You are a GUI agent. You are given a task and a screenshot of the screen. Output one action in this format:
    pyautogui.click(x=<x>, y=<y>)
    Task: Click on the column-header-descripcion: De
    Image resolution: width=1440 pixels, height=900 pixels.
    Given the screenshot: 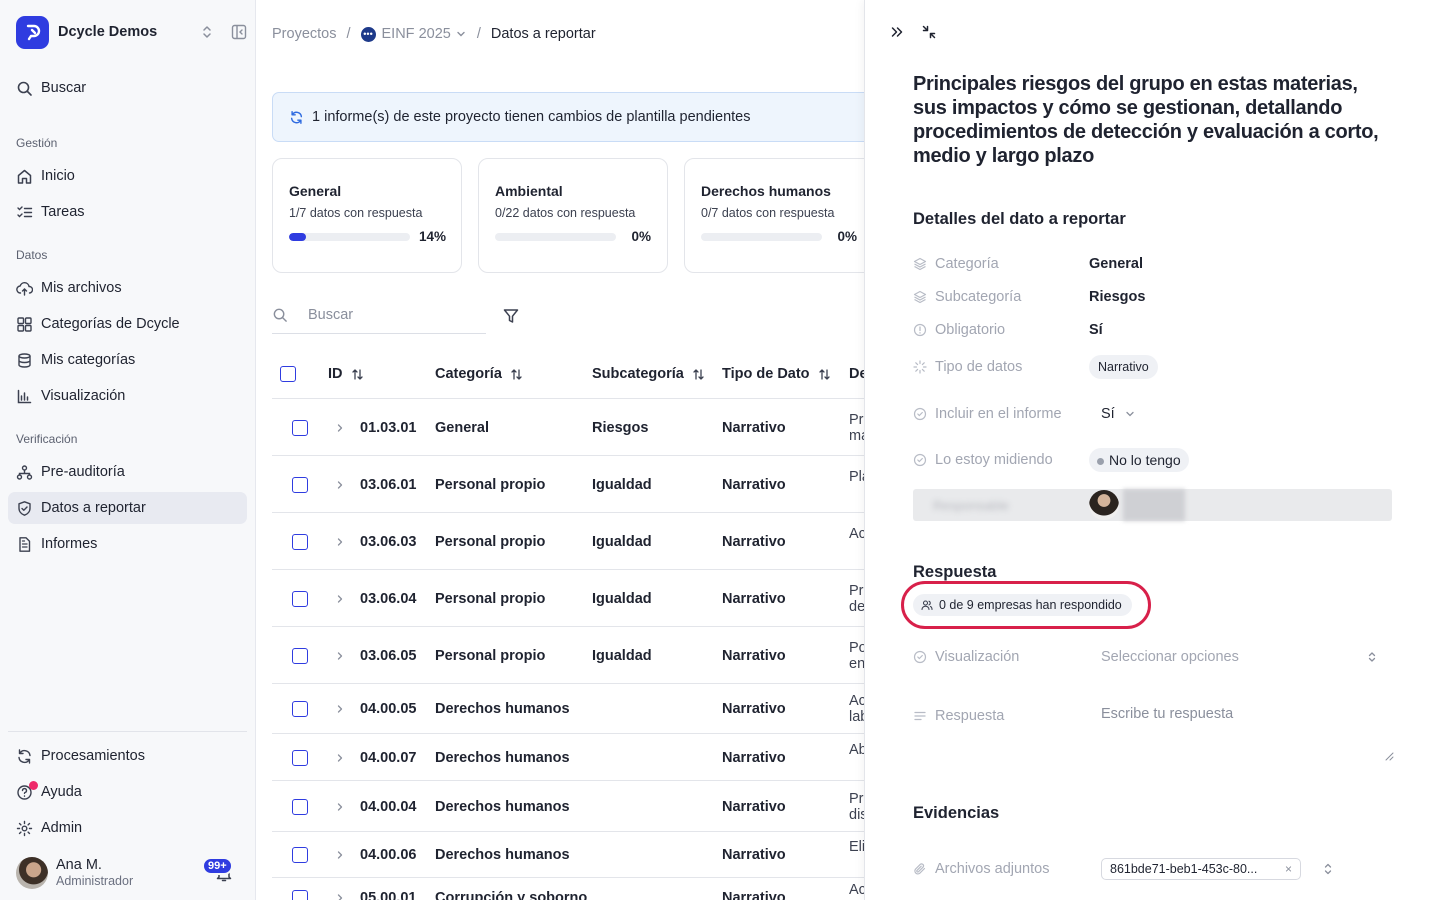 What is the action you would take?
    pyautogui.click(x=856, y=374)
    